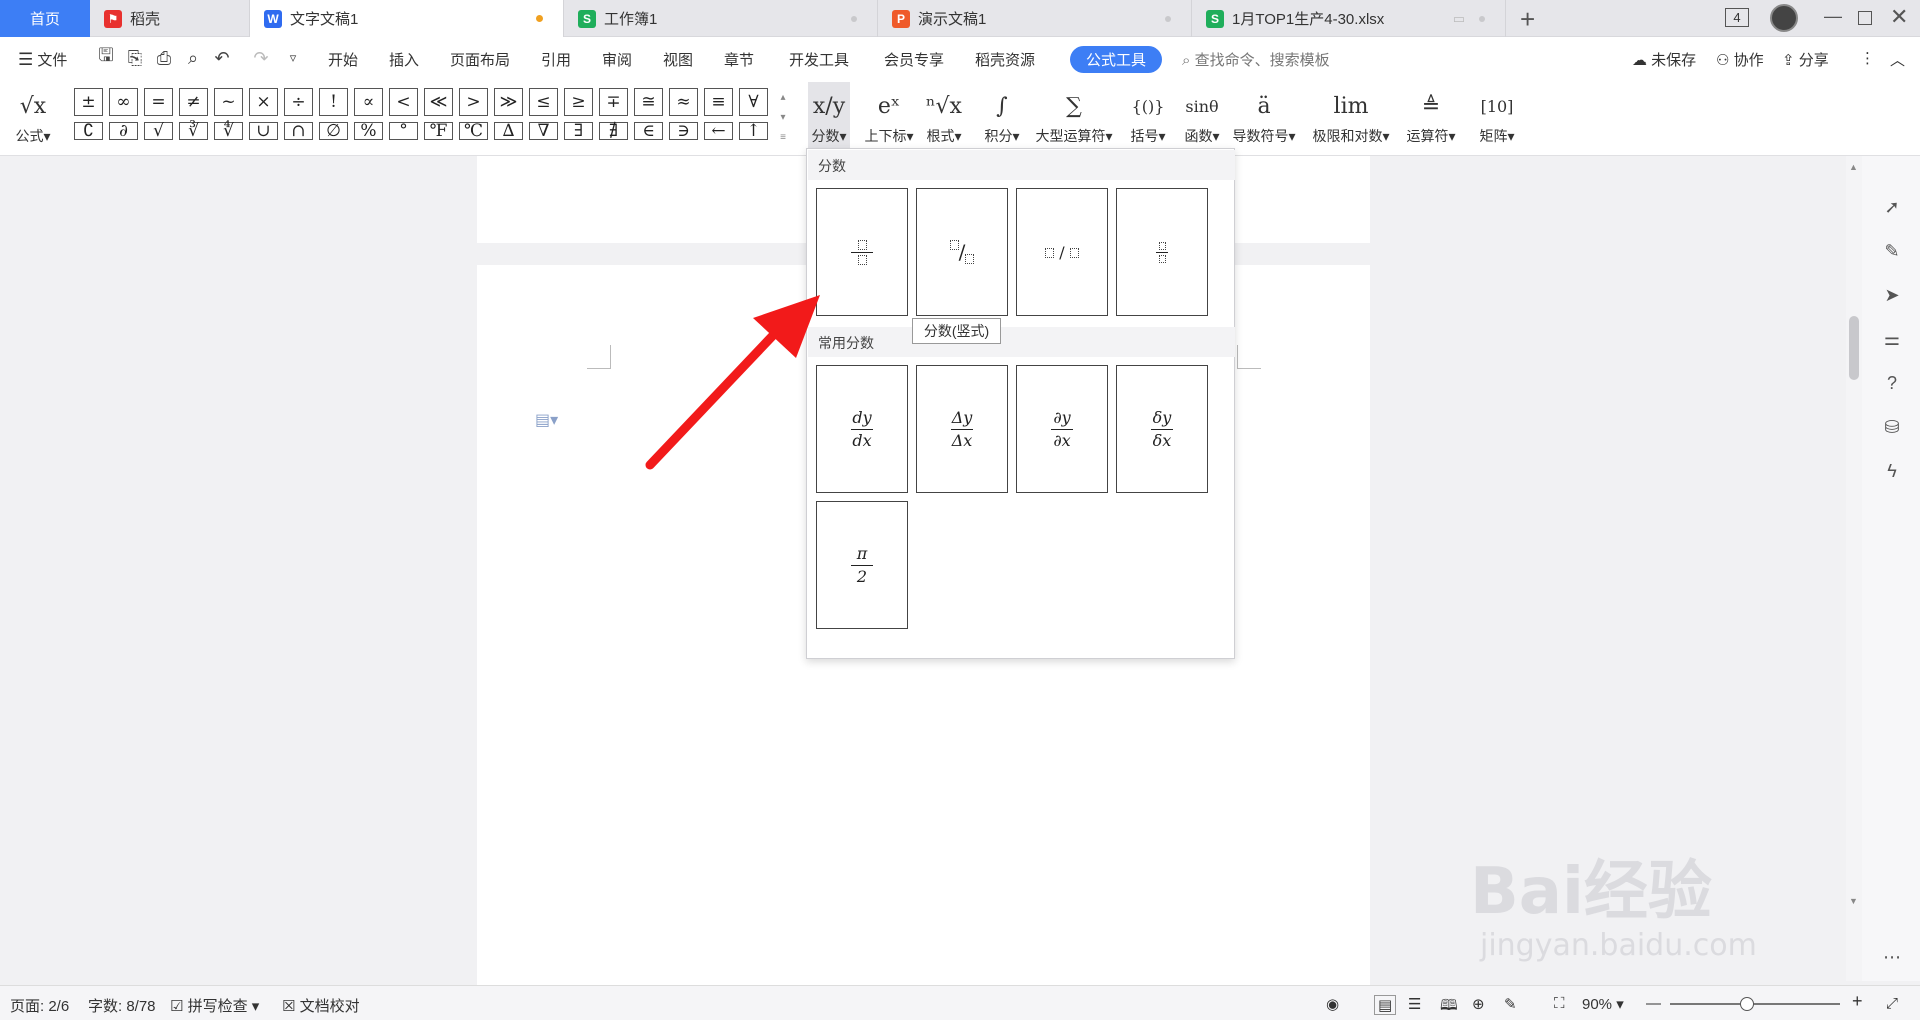 The width and height of the screenshot is (1920, 1020). Describe the element at coordinates (543, 131) in the screenshot. I see `symbol-button: ∇` at that location.